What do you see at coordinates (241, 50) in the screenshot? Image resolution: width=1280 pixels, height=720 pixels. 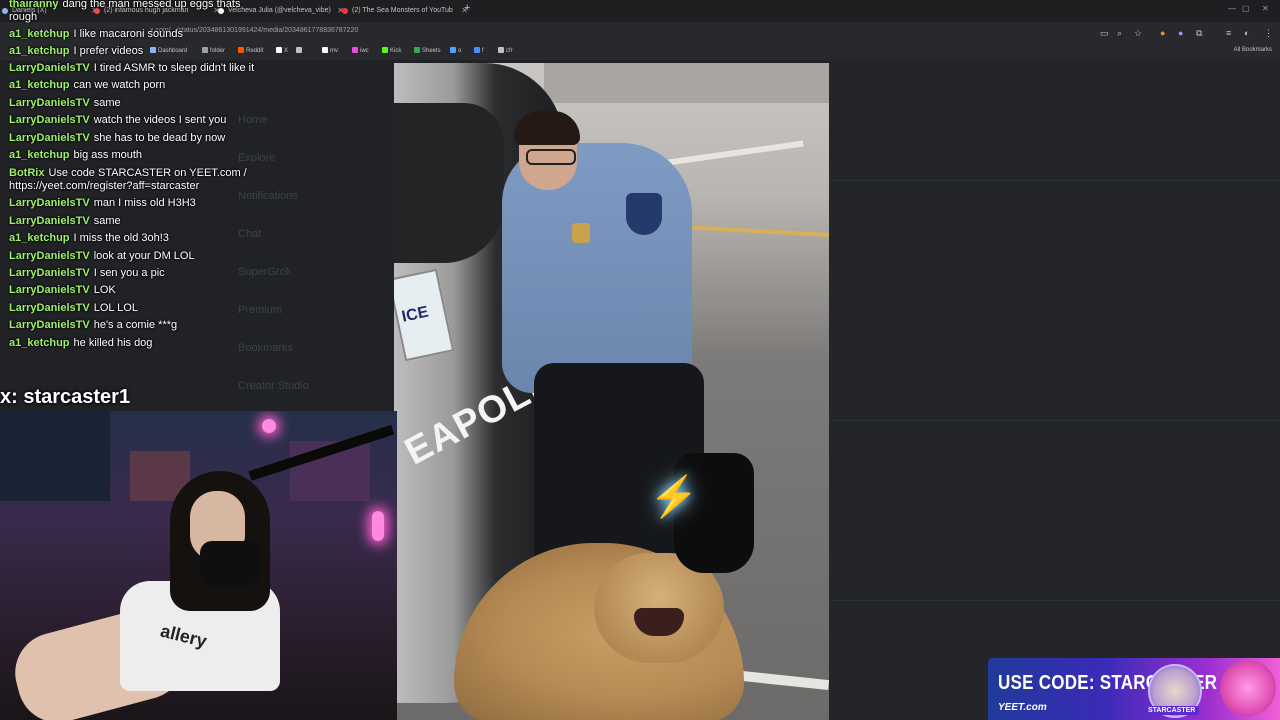 I see `reddit-icon` at bounding box center [241, 50].